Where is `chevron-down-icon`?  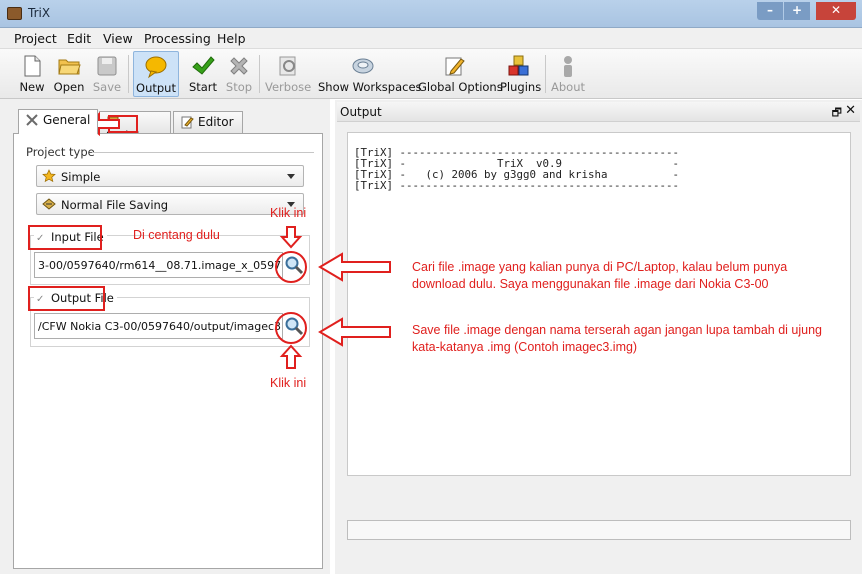 chevron-down-icon is located at coordinates (291, 176).